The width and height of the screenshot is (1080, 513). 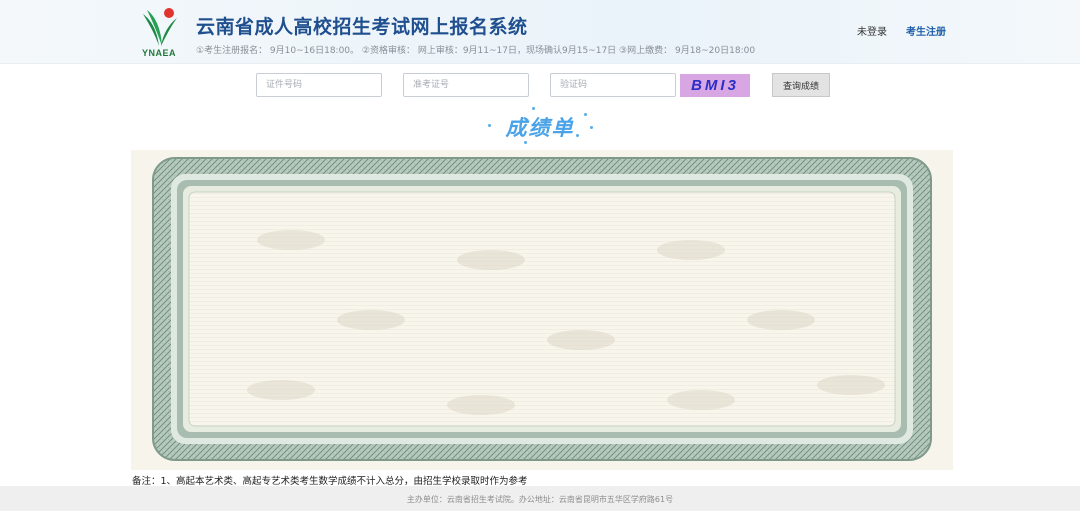 What do you see at coordinates (801, 85) in the screenshot?
I see `query-score-button: 查询成绩` at bounding box center [801, 85].